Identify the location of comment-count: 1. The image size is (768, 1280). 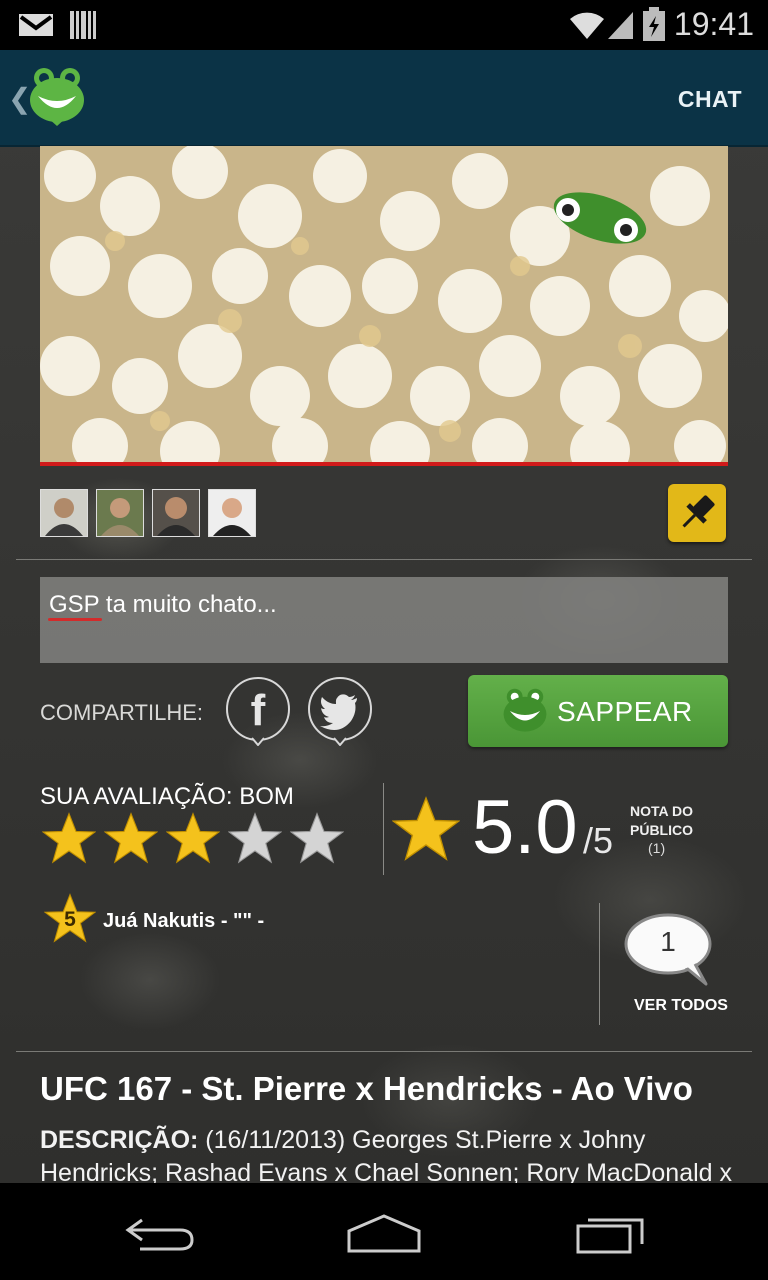
(668, 941).